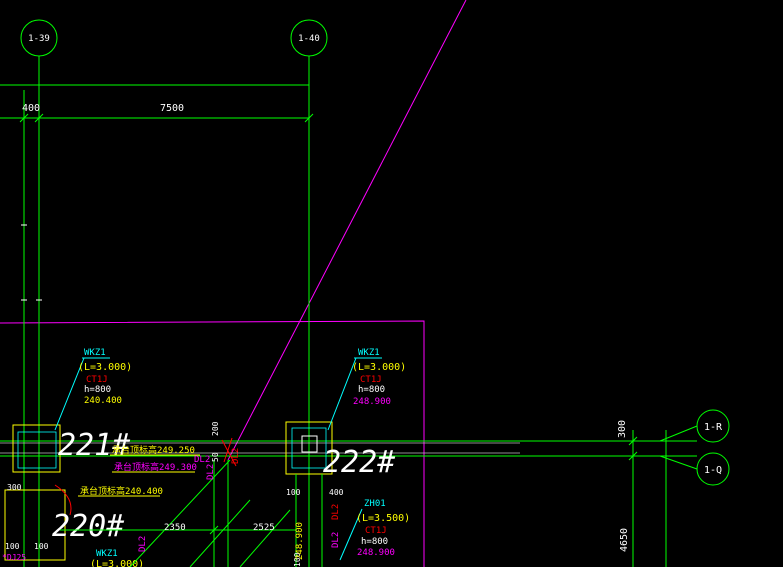 This screenshot has height=567, width=783. I want to click on col1-cap: CT1J, so click(97, 380).